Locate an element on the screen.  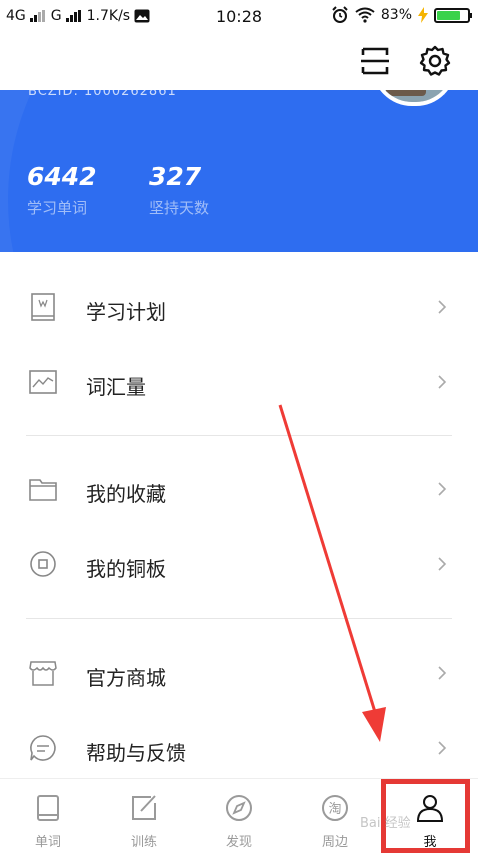
stat-label: 坚持天数 is located at coordinates (179, 208).